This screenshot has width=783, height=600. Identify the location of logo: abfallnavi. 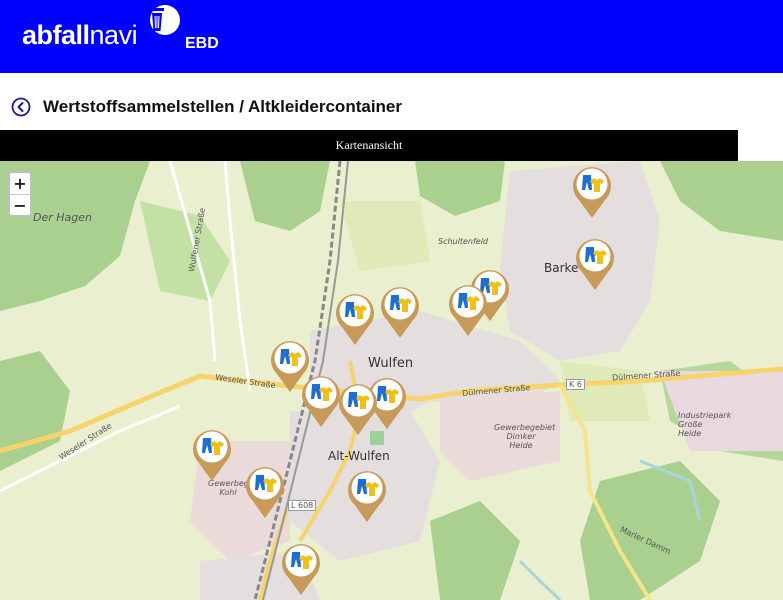
(101, 27).